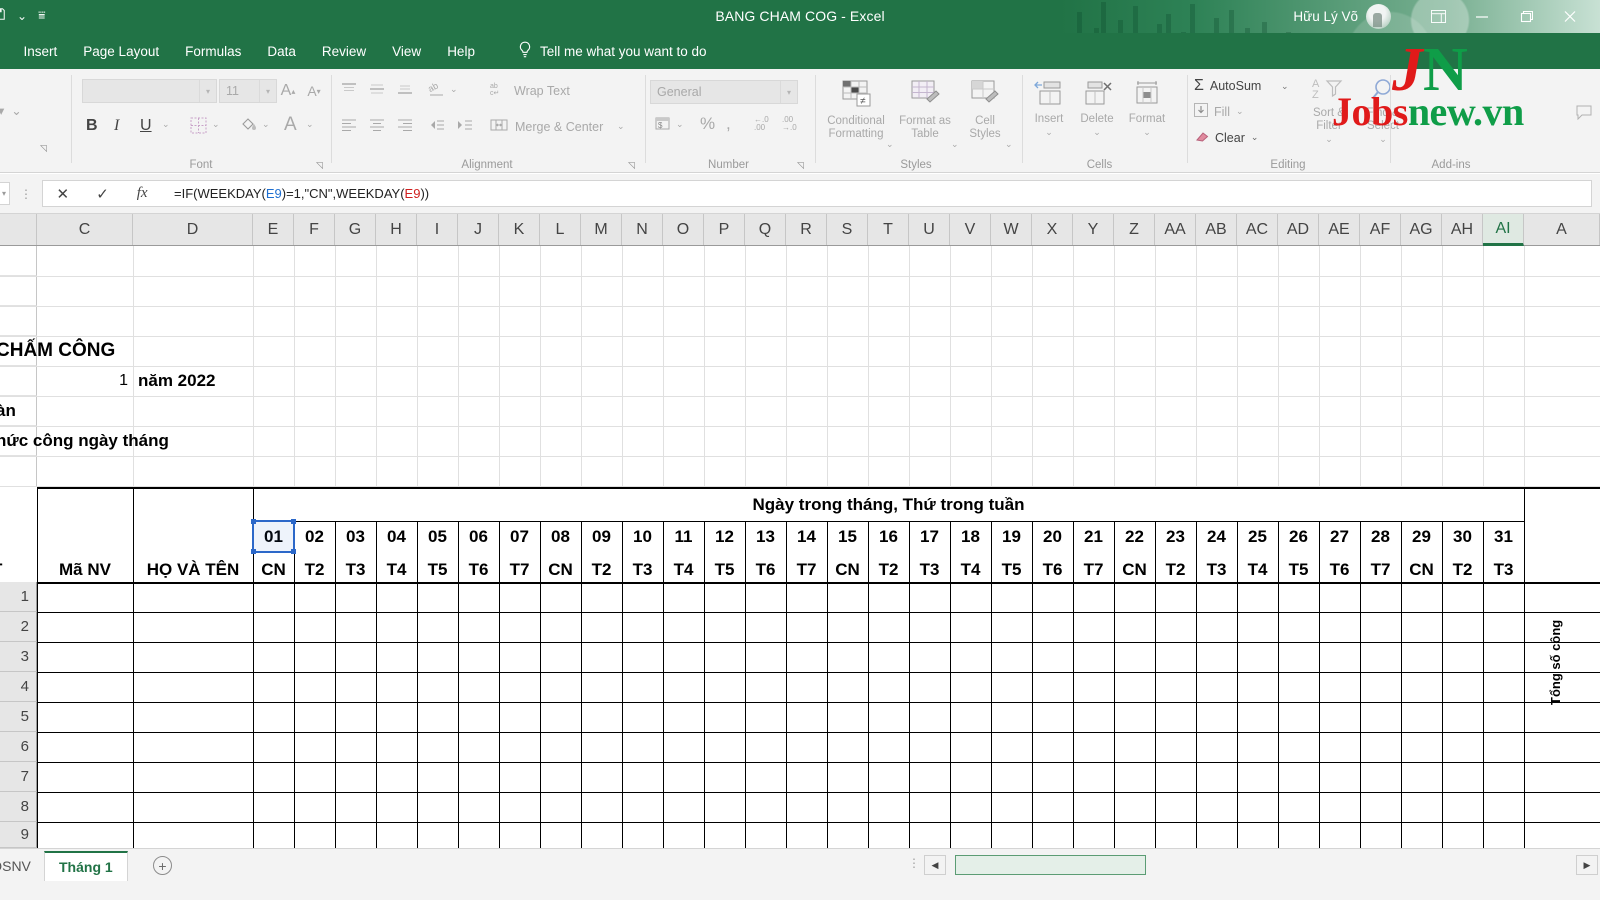  Describe the element at coordinates (1570, 16) in the screenshot. I see `close-icon` at that location.